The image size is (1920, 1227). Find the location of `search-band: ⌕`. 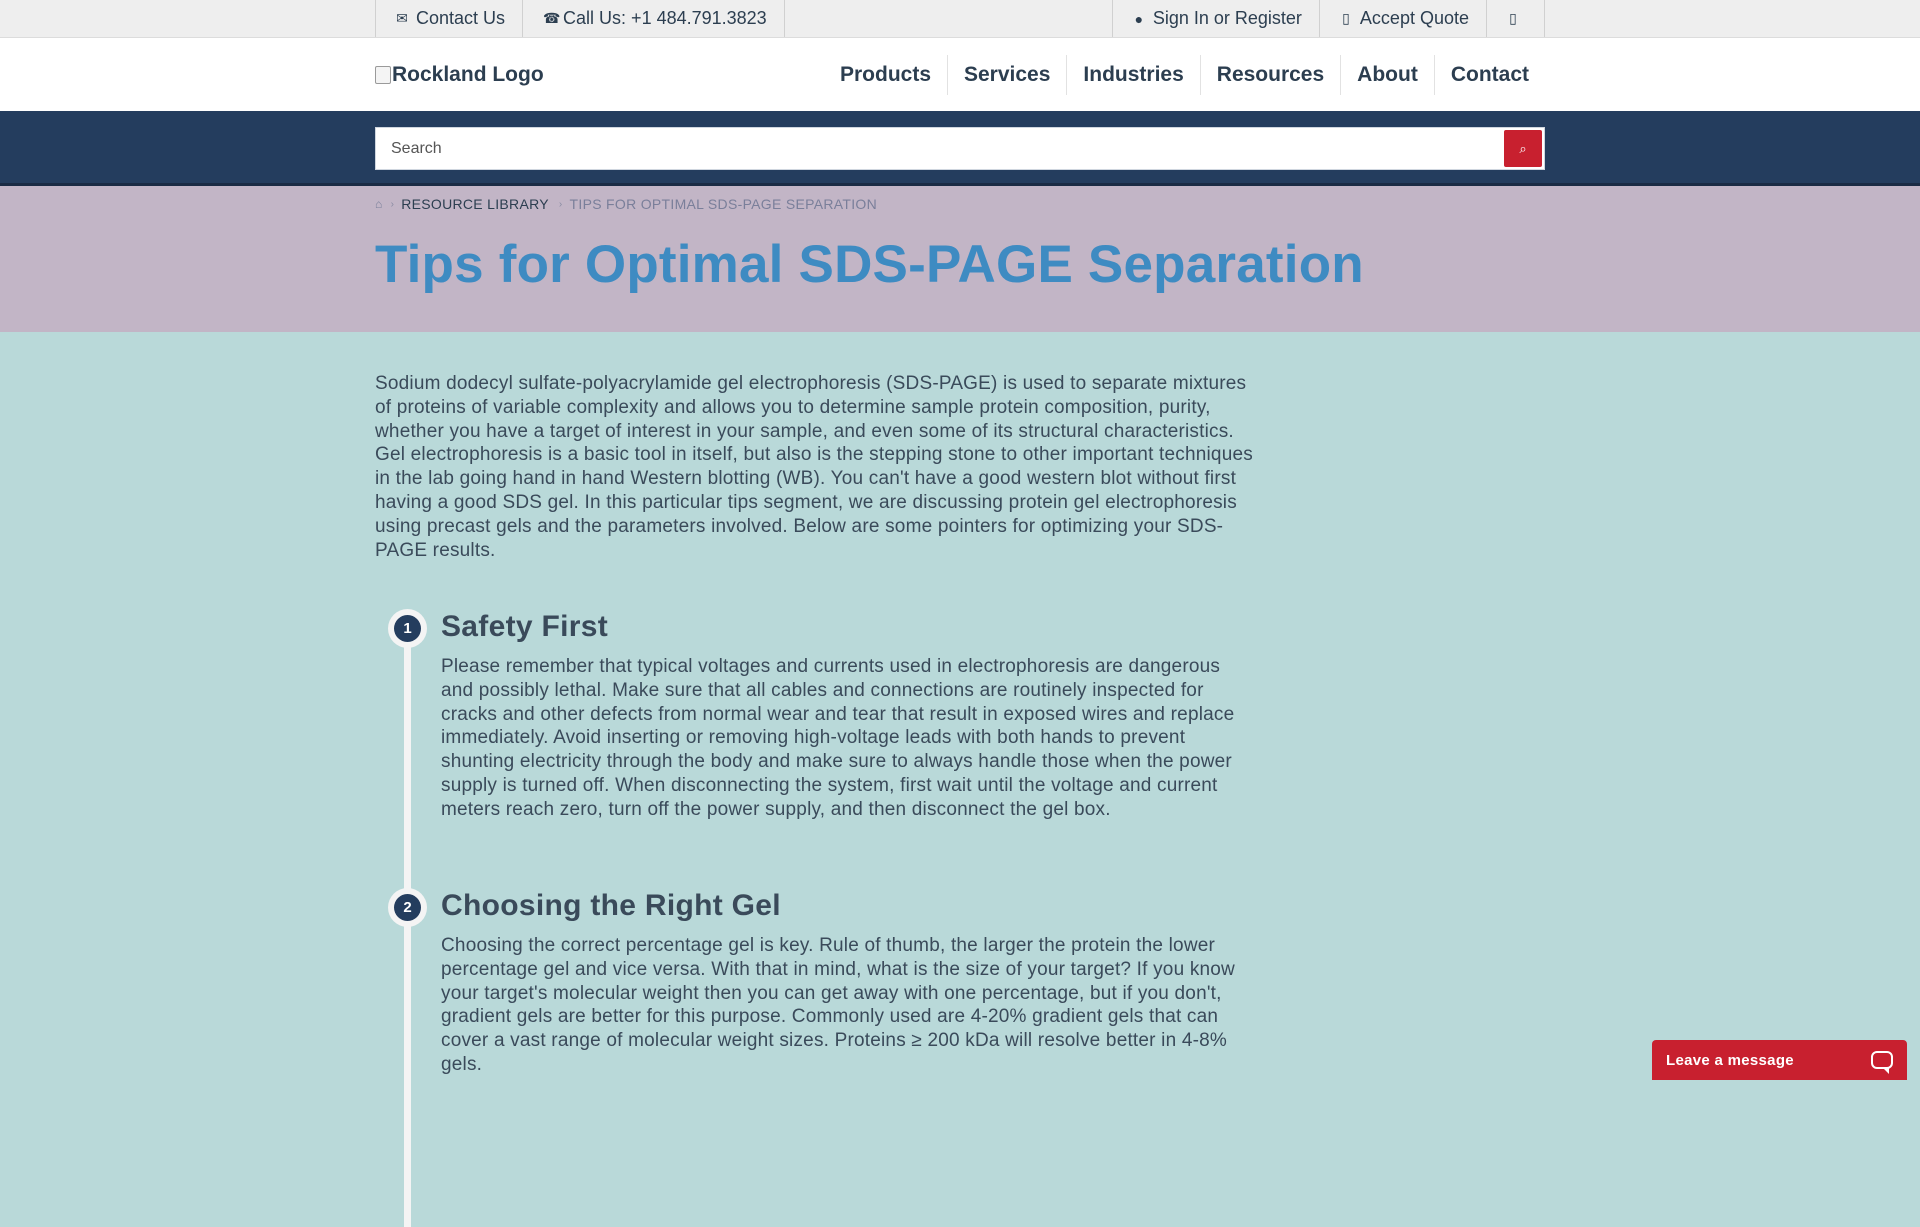

search-band: ⌕ is located at coordinates (960, 148).